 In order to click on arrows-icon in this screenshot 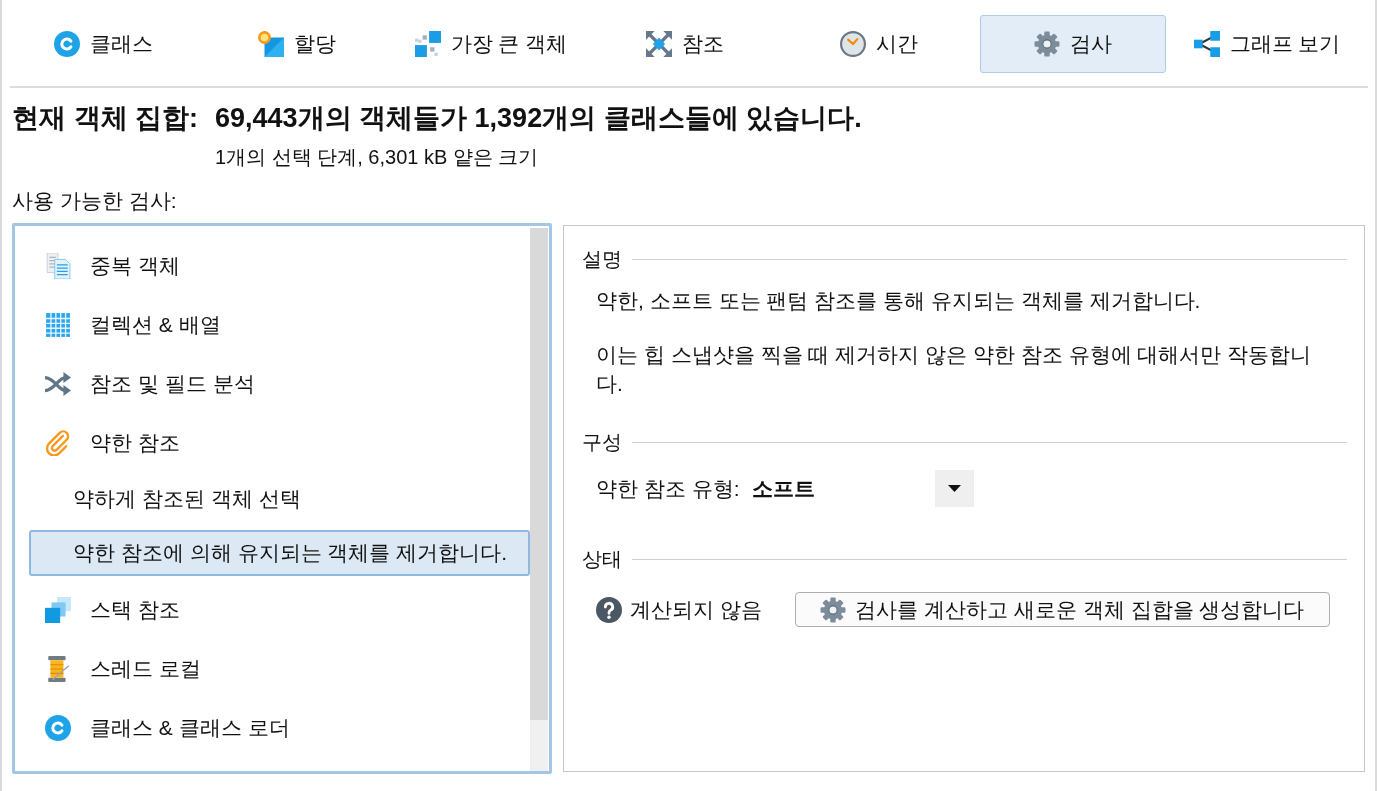, I will do `click(659, 44)`.